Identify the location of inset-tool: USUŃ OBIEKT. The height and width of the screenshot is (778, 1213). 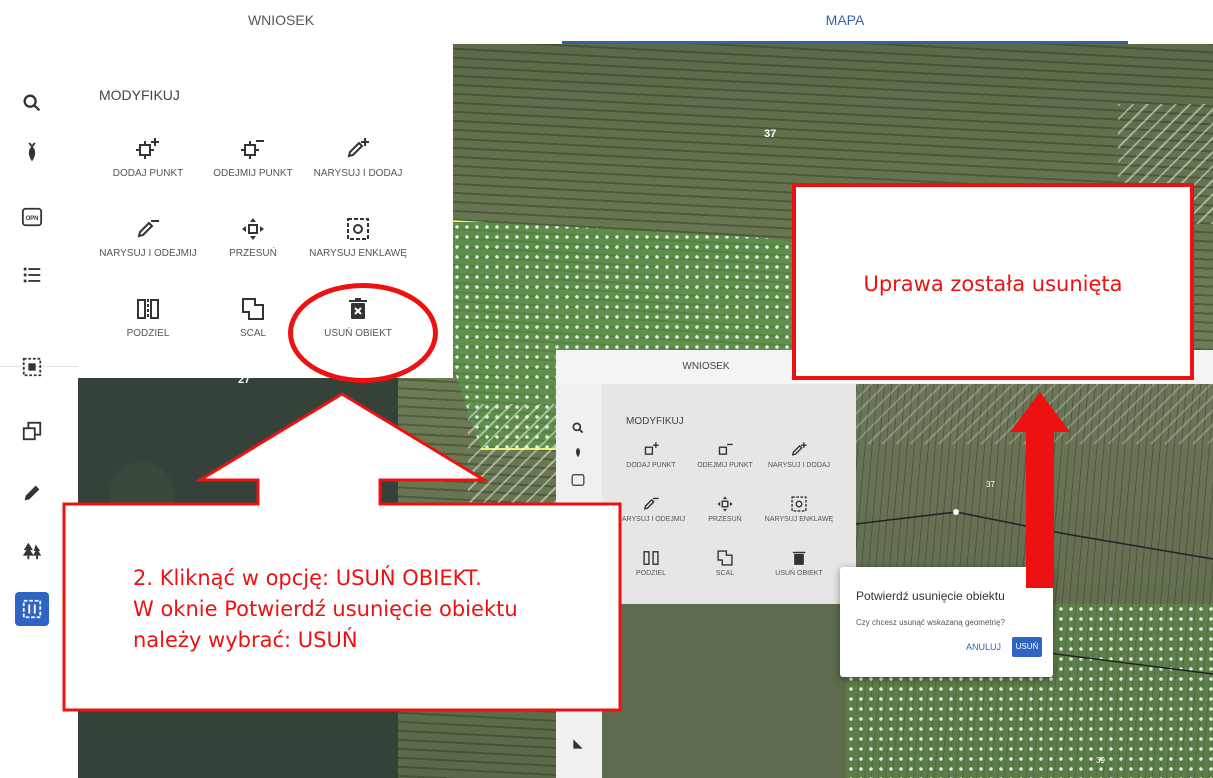
(799, 563).